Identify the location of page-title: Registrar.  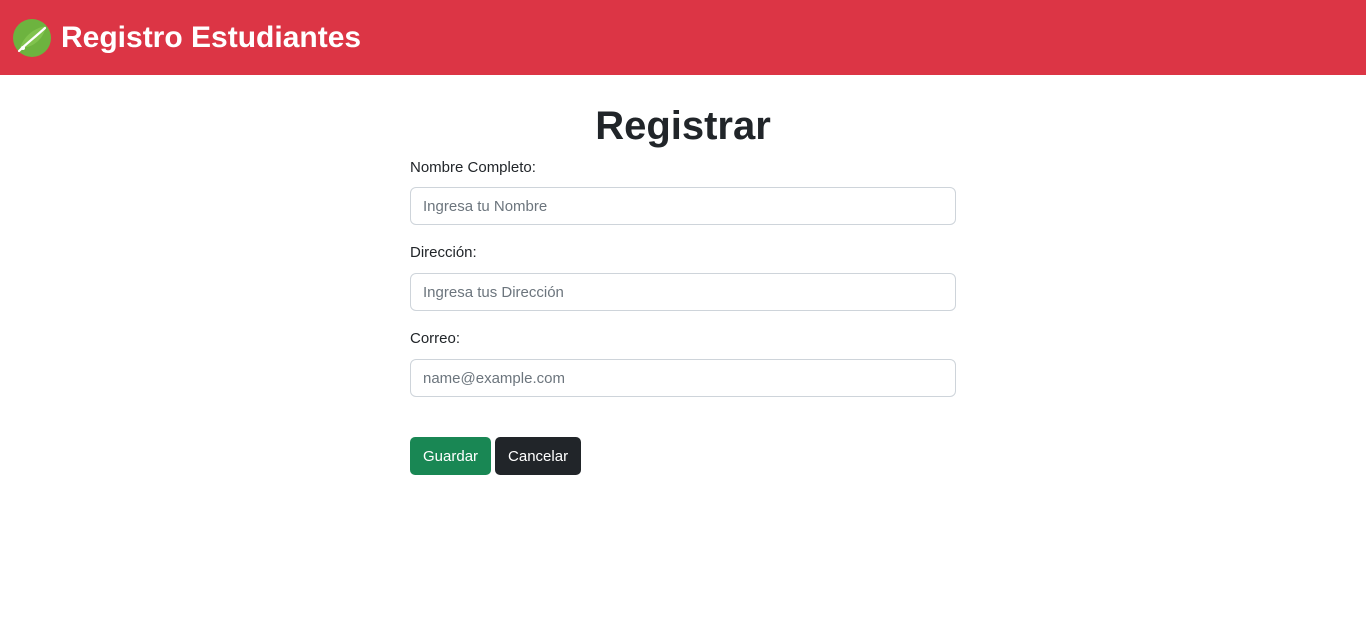
(683, 126).